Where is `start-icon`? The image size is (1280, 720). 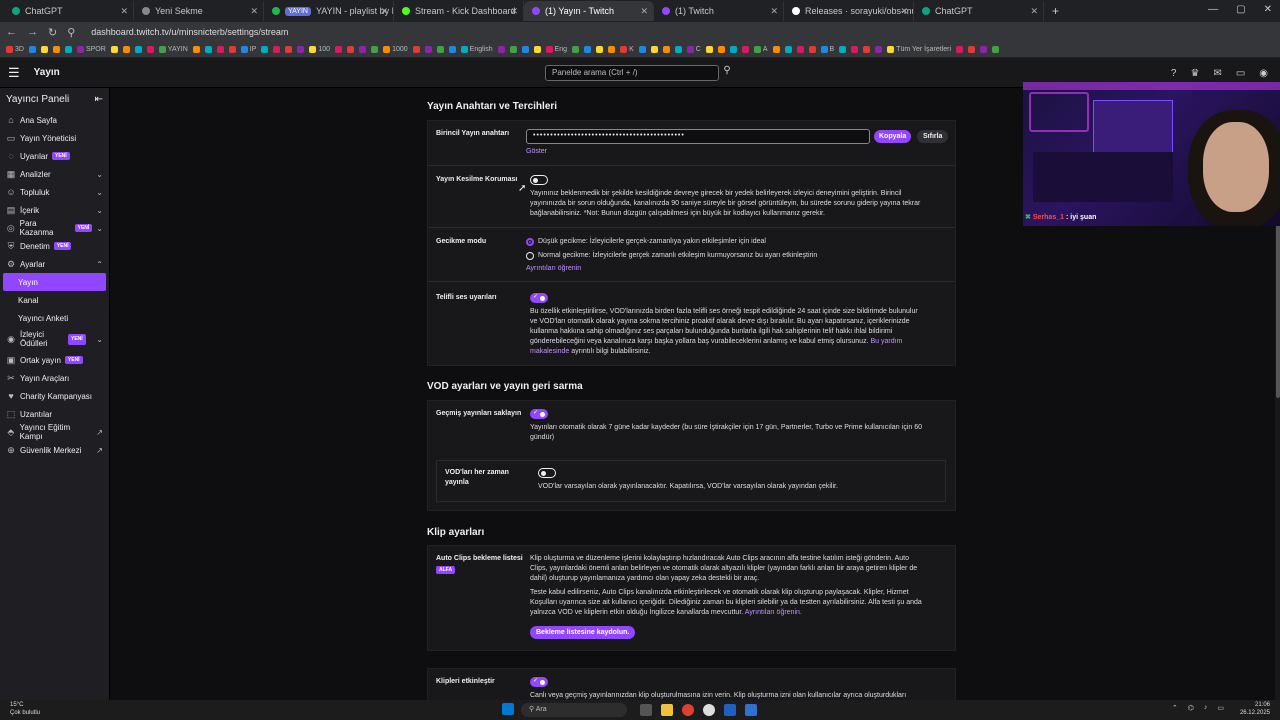 start-icon is located at coordinates (508, 709).